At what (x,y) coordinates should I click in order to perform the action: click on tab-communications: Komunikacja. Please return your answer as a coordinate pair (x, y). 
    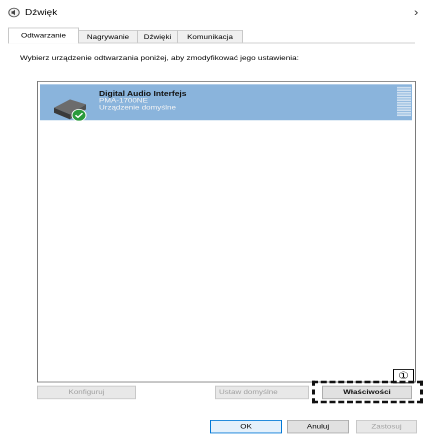
    Looking at the image, I should click on (210, 36).